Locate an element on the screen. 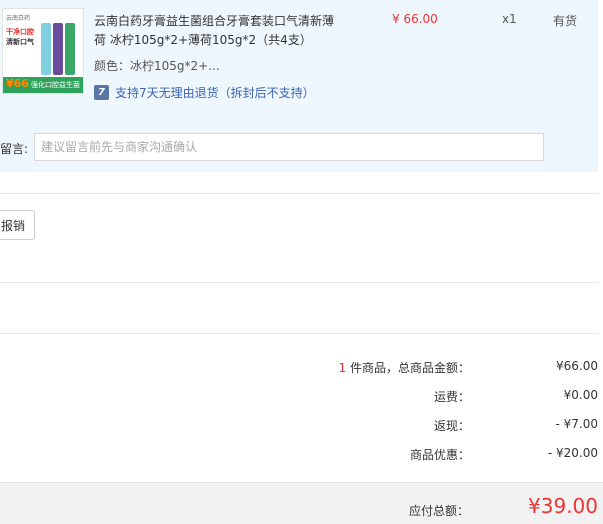 This screenshot has height=524, width=603. shipping-amount: ¥0.00 is located at coordinates (580, 395).